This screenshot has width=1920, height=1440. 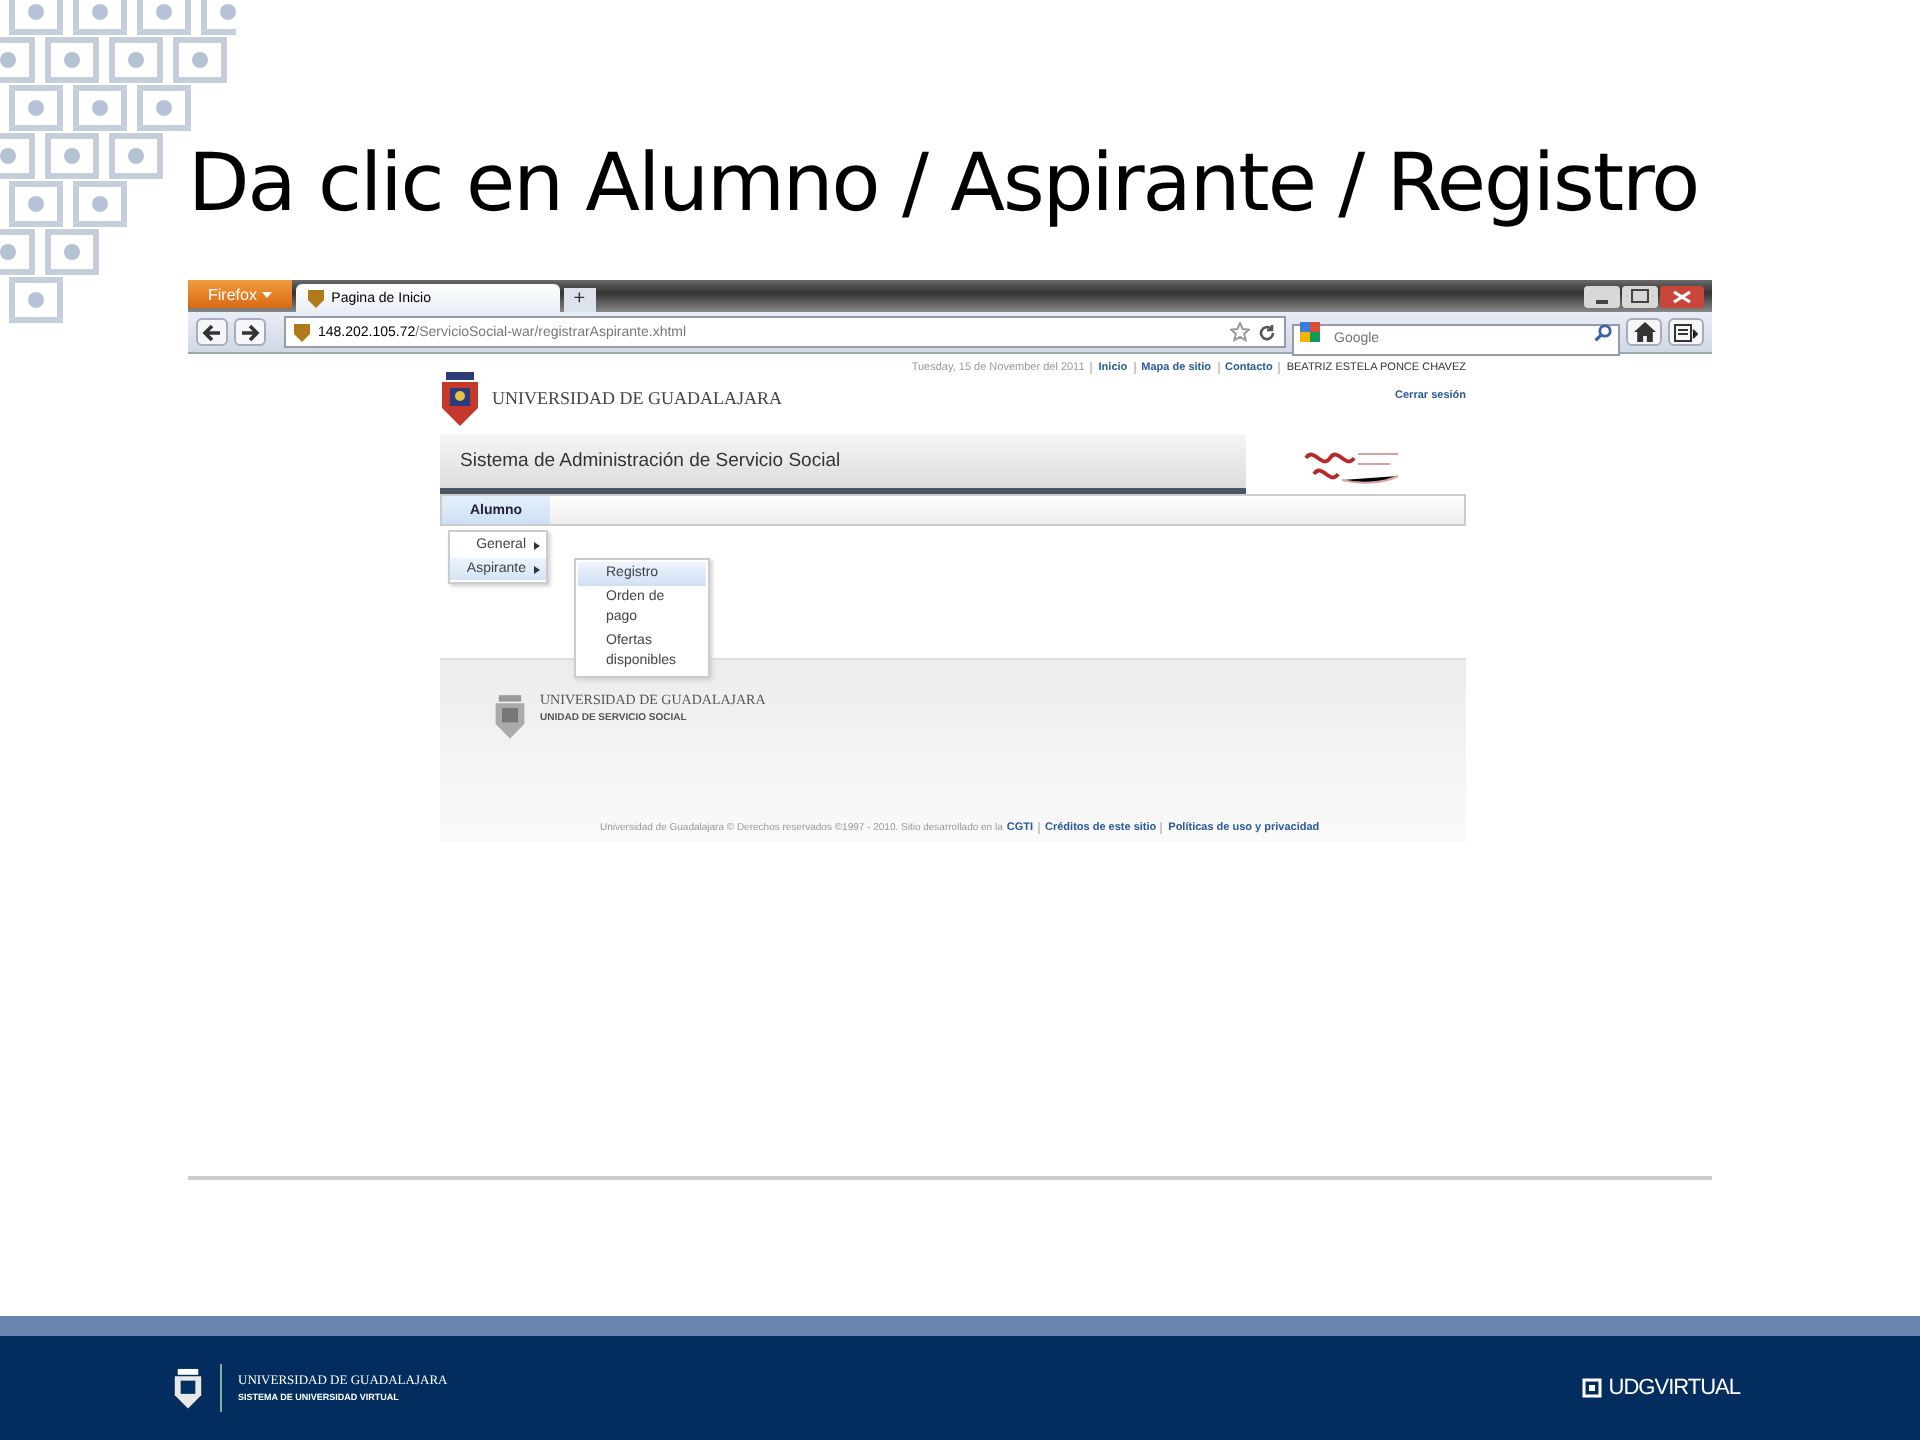 What do you see at coordinates (1592, 1388) in the screenshot?
I see `square-logo-icon` at bounding box center [1592, 1388].